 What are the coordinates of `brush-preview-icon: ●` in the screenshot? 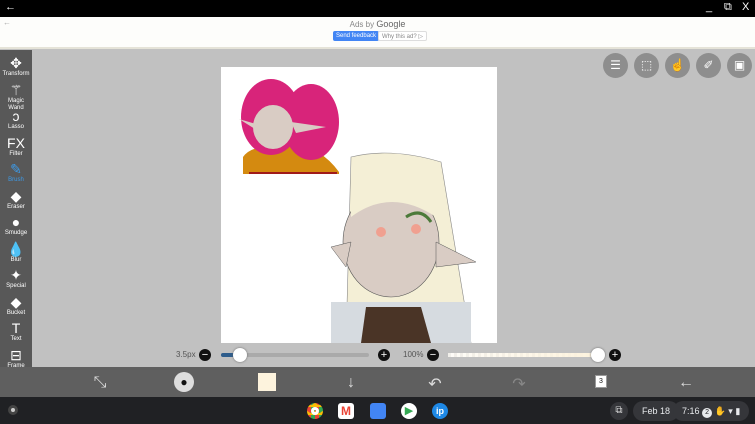 It's located at (184, 382).